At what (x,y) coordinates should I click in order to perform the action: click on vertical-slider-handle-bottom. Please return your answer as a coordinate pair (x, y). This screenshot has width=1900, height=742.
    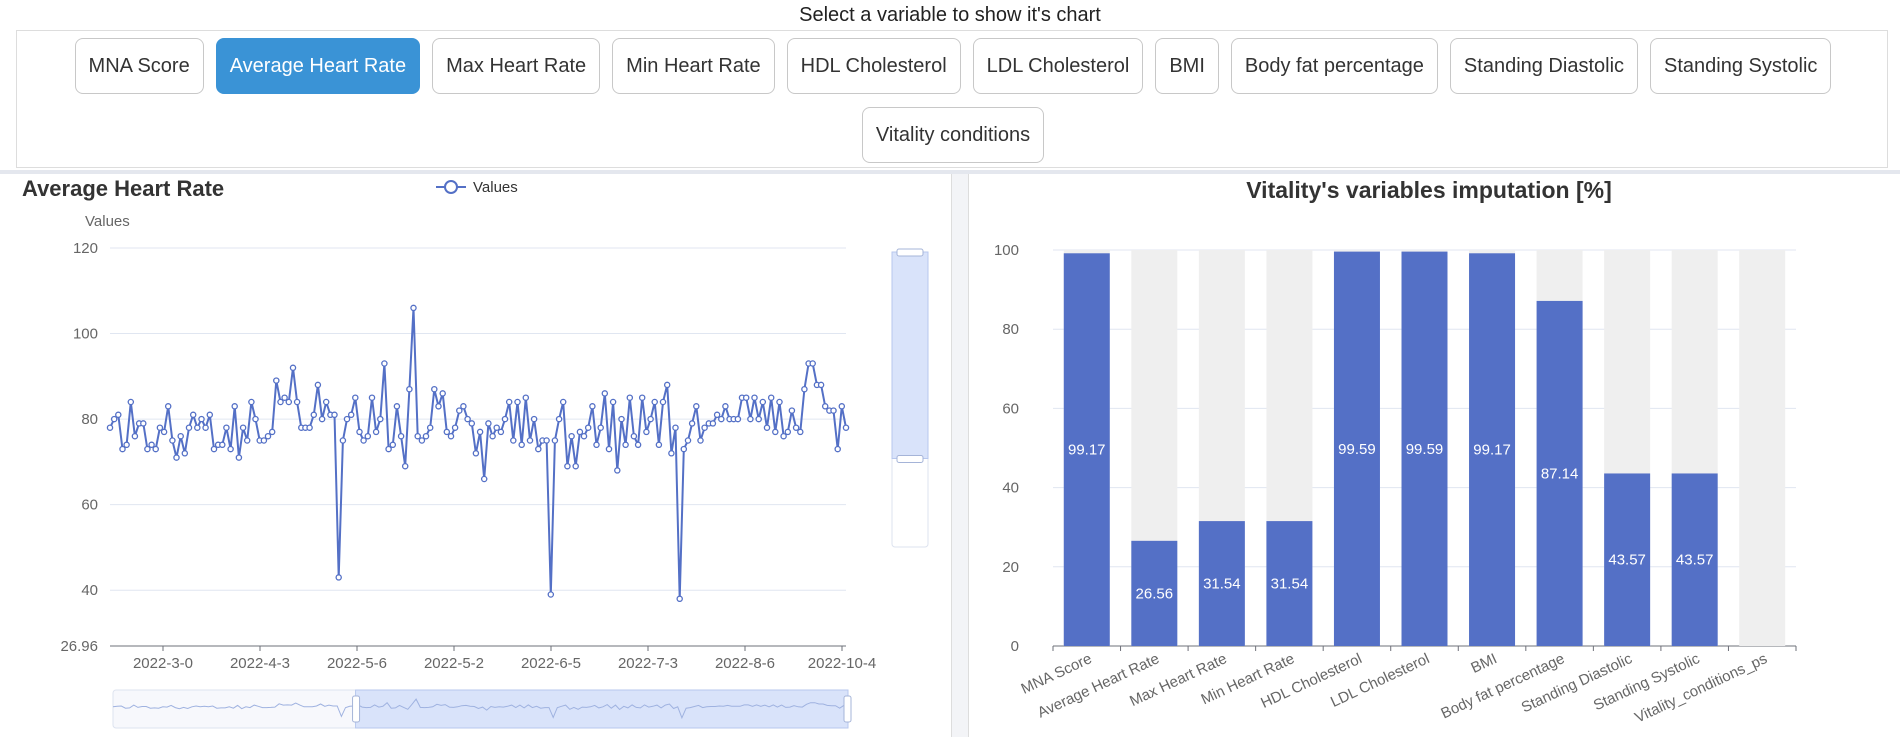
    Looking at the image, I should click on (910, 459).